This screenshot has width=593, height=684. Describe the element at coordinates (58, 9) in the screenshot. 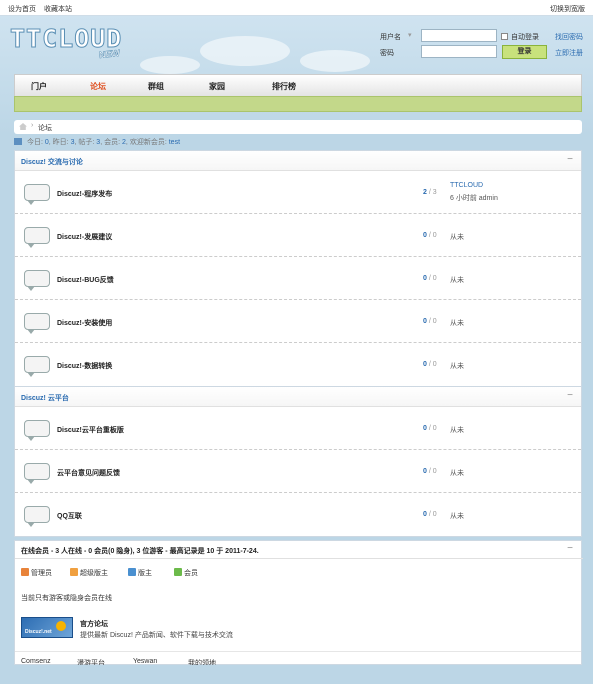

I see `bookmark-link: 收藏本站` at that location.